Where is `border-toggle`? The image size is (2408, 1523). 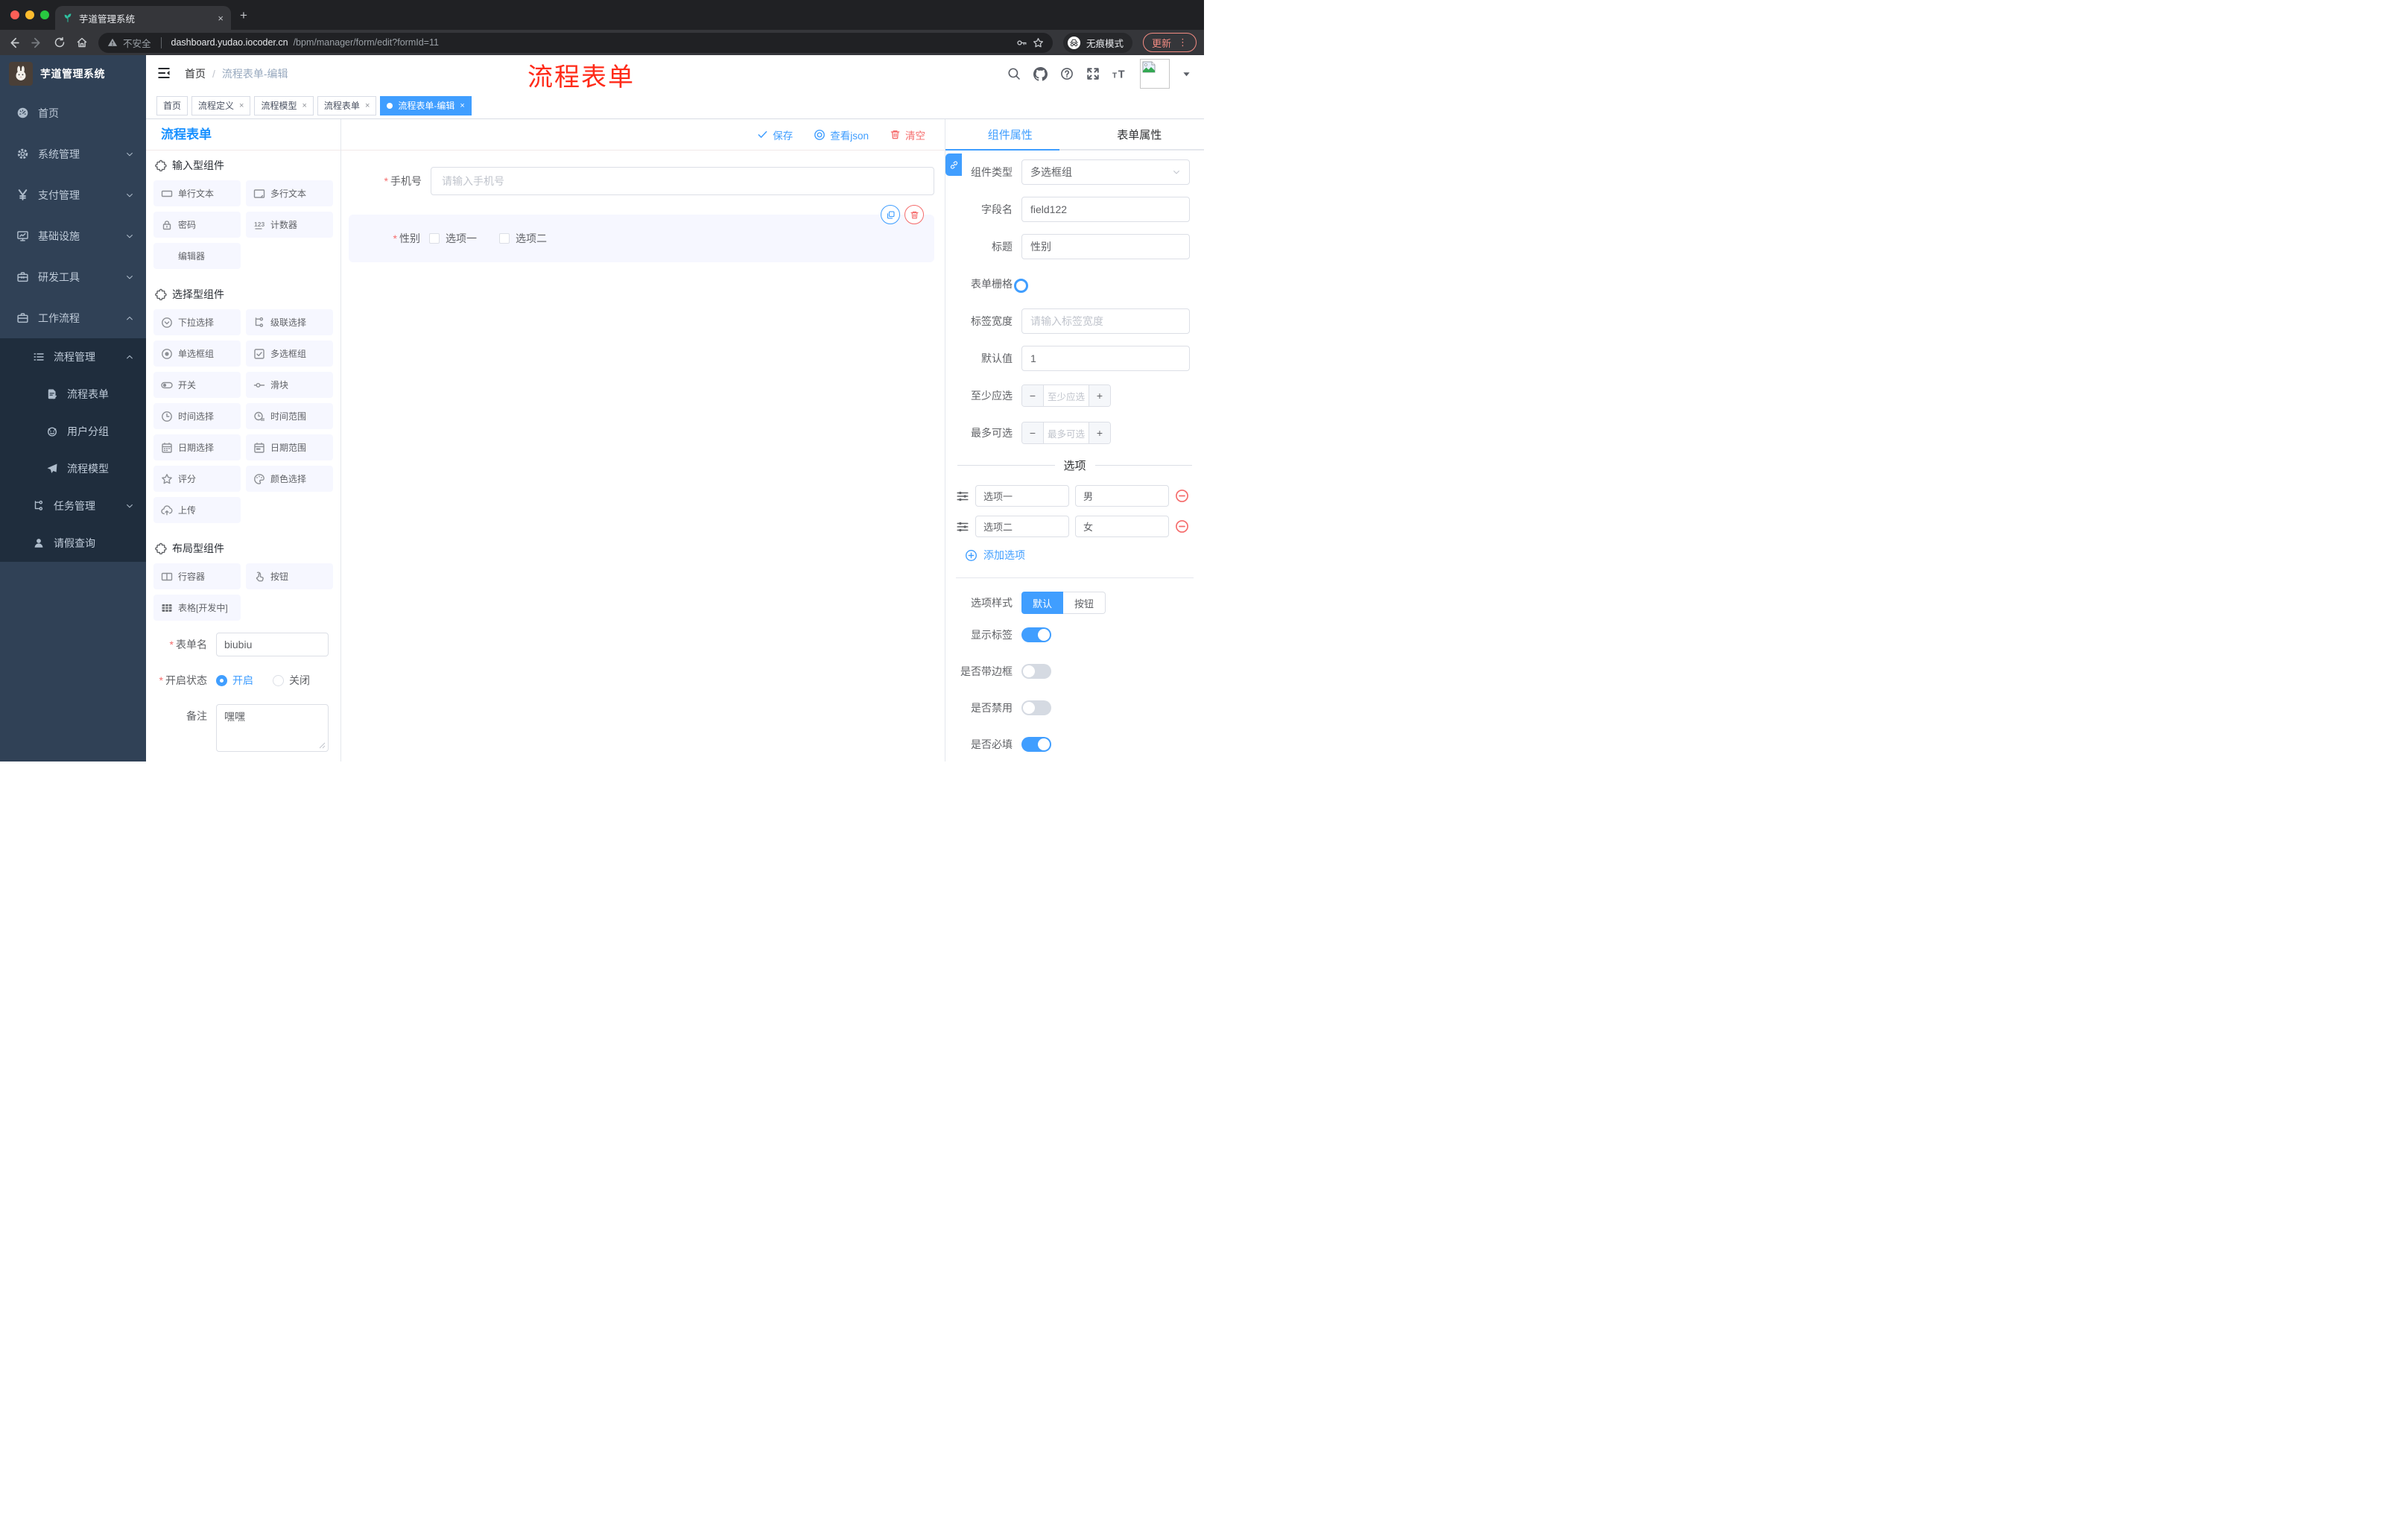
border-toggle is located at coordinates (1036, 672).